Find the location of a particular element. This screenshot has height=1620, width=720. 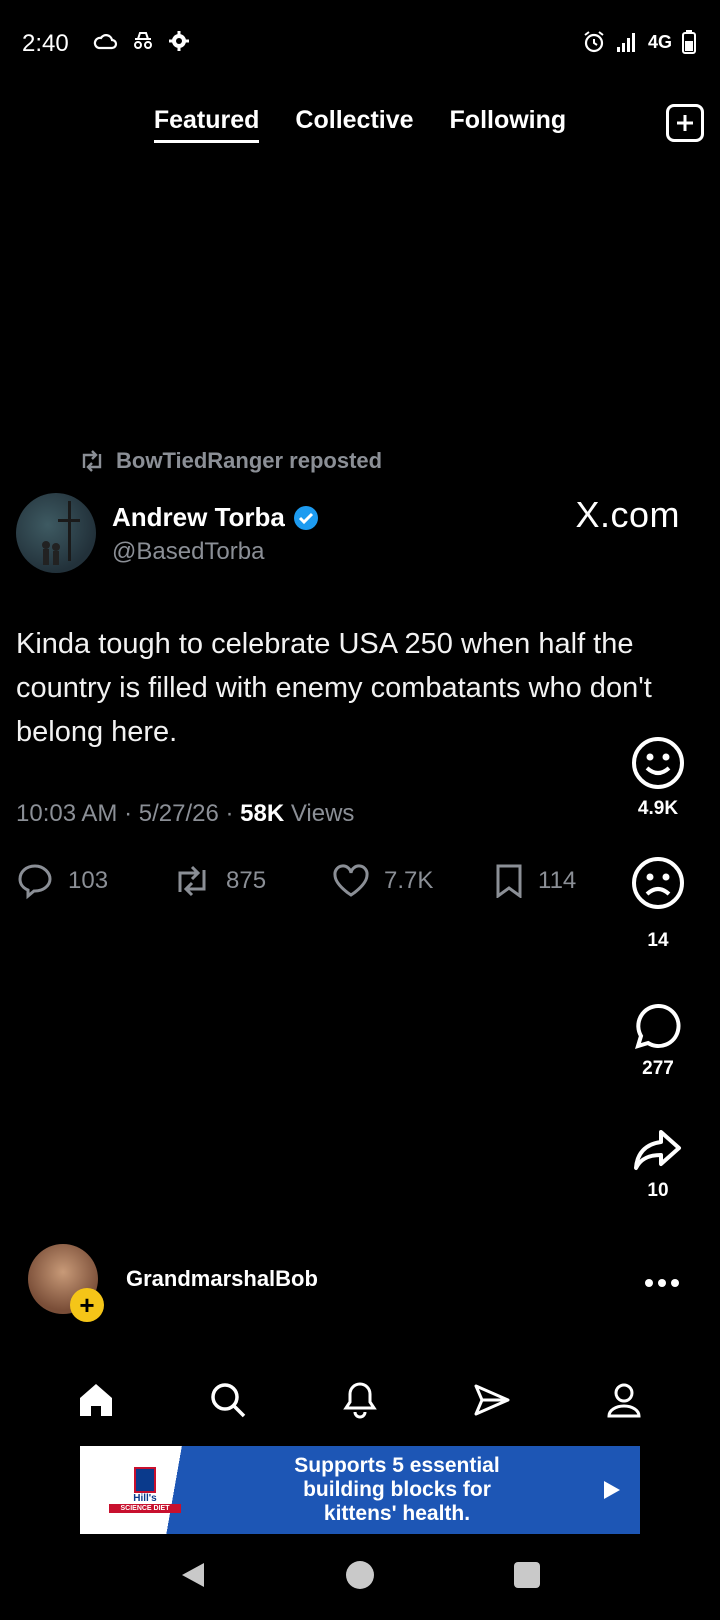

bookmark-action: 114 is located at coordinates (535, 881).